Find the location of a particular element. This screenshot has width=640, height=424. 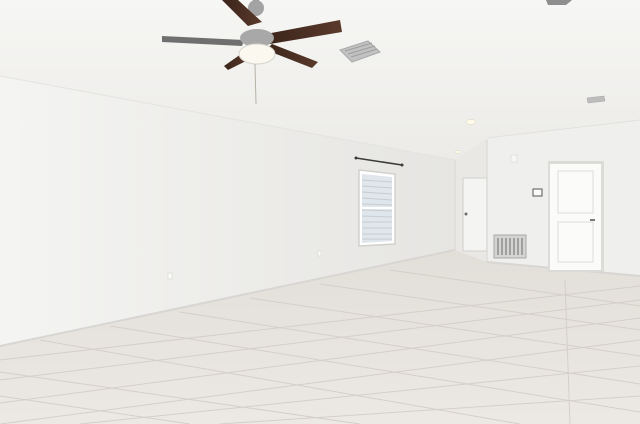

fan-light-globe is located at coordinates (257, 54).